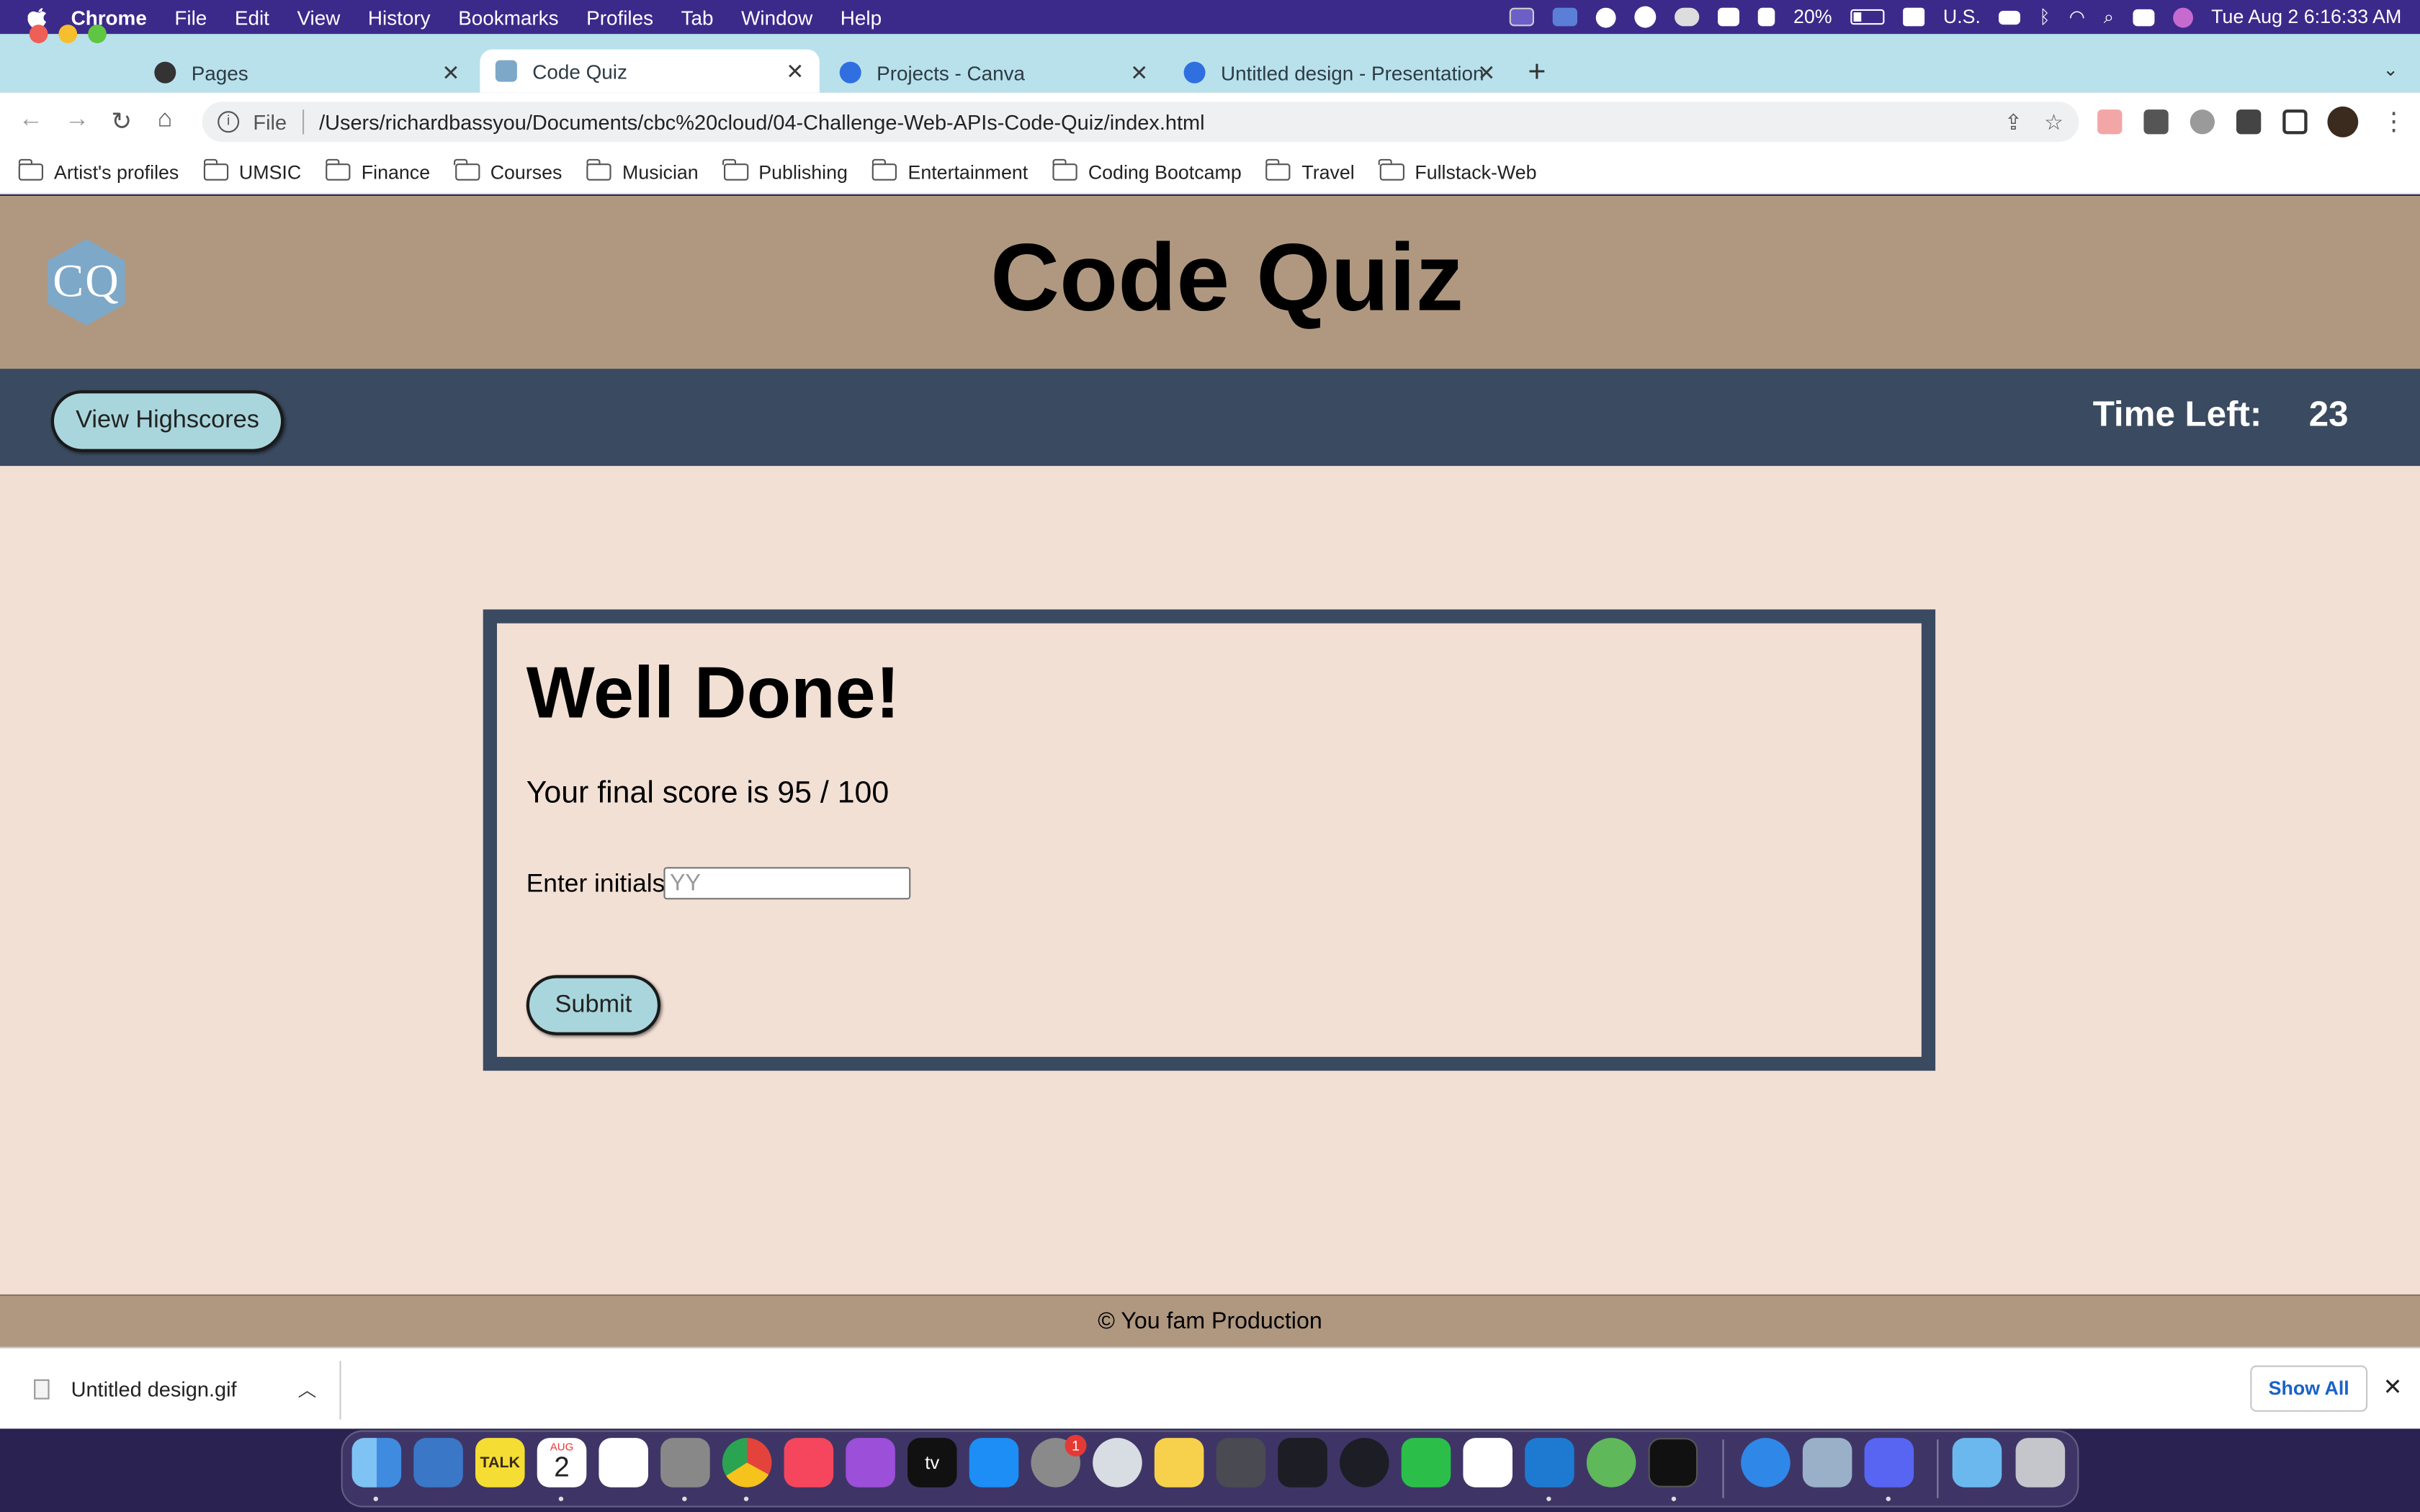 The width and height of the screenshot is (2420, 1512). What do you see at coordinates (167, 421) in the screenshot?
I see `view-highscores-button: View Highscores` at bounding box center [167, 421].